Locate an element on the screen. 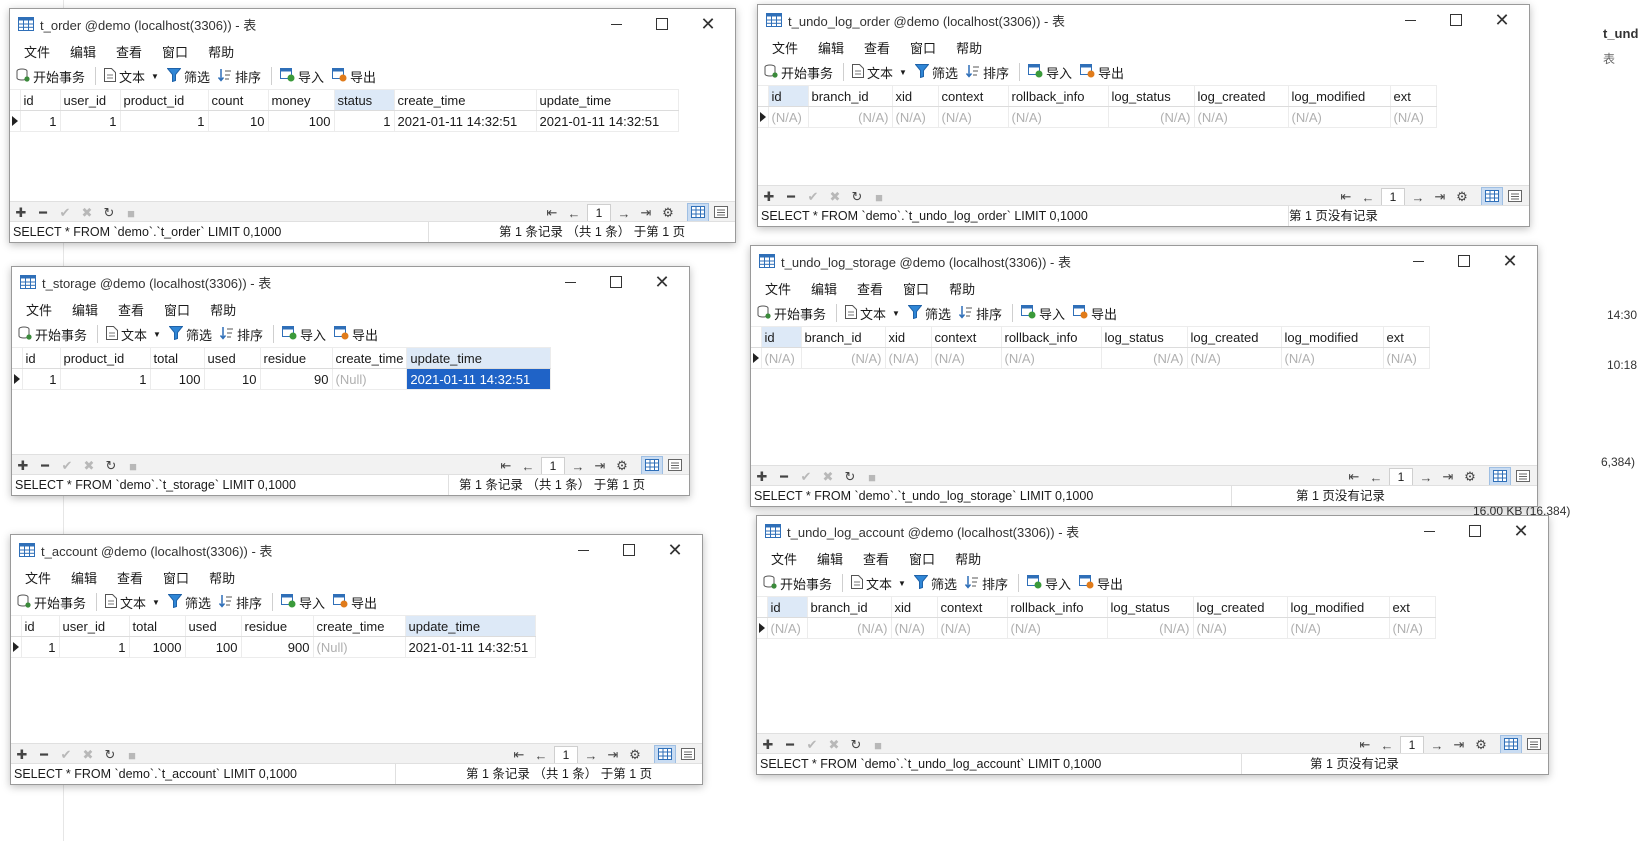  column-header-context: context is located at coordinates (973, 96).